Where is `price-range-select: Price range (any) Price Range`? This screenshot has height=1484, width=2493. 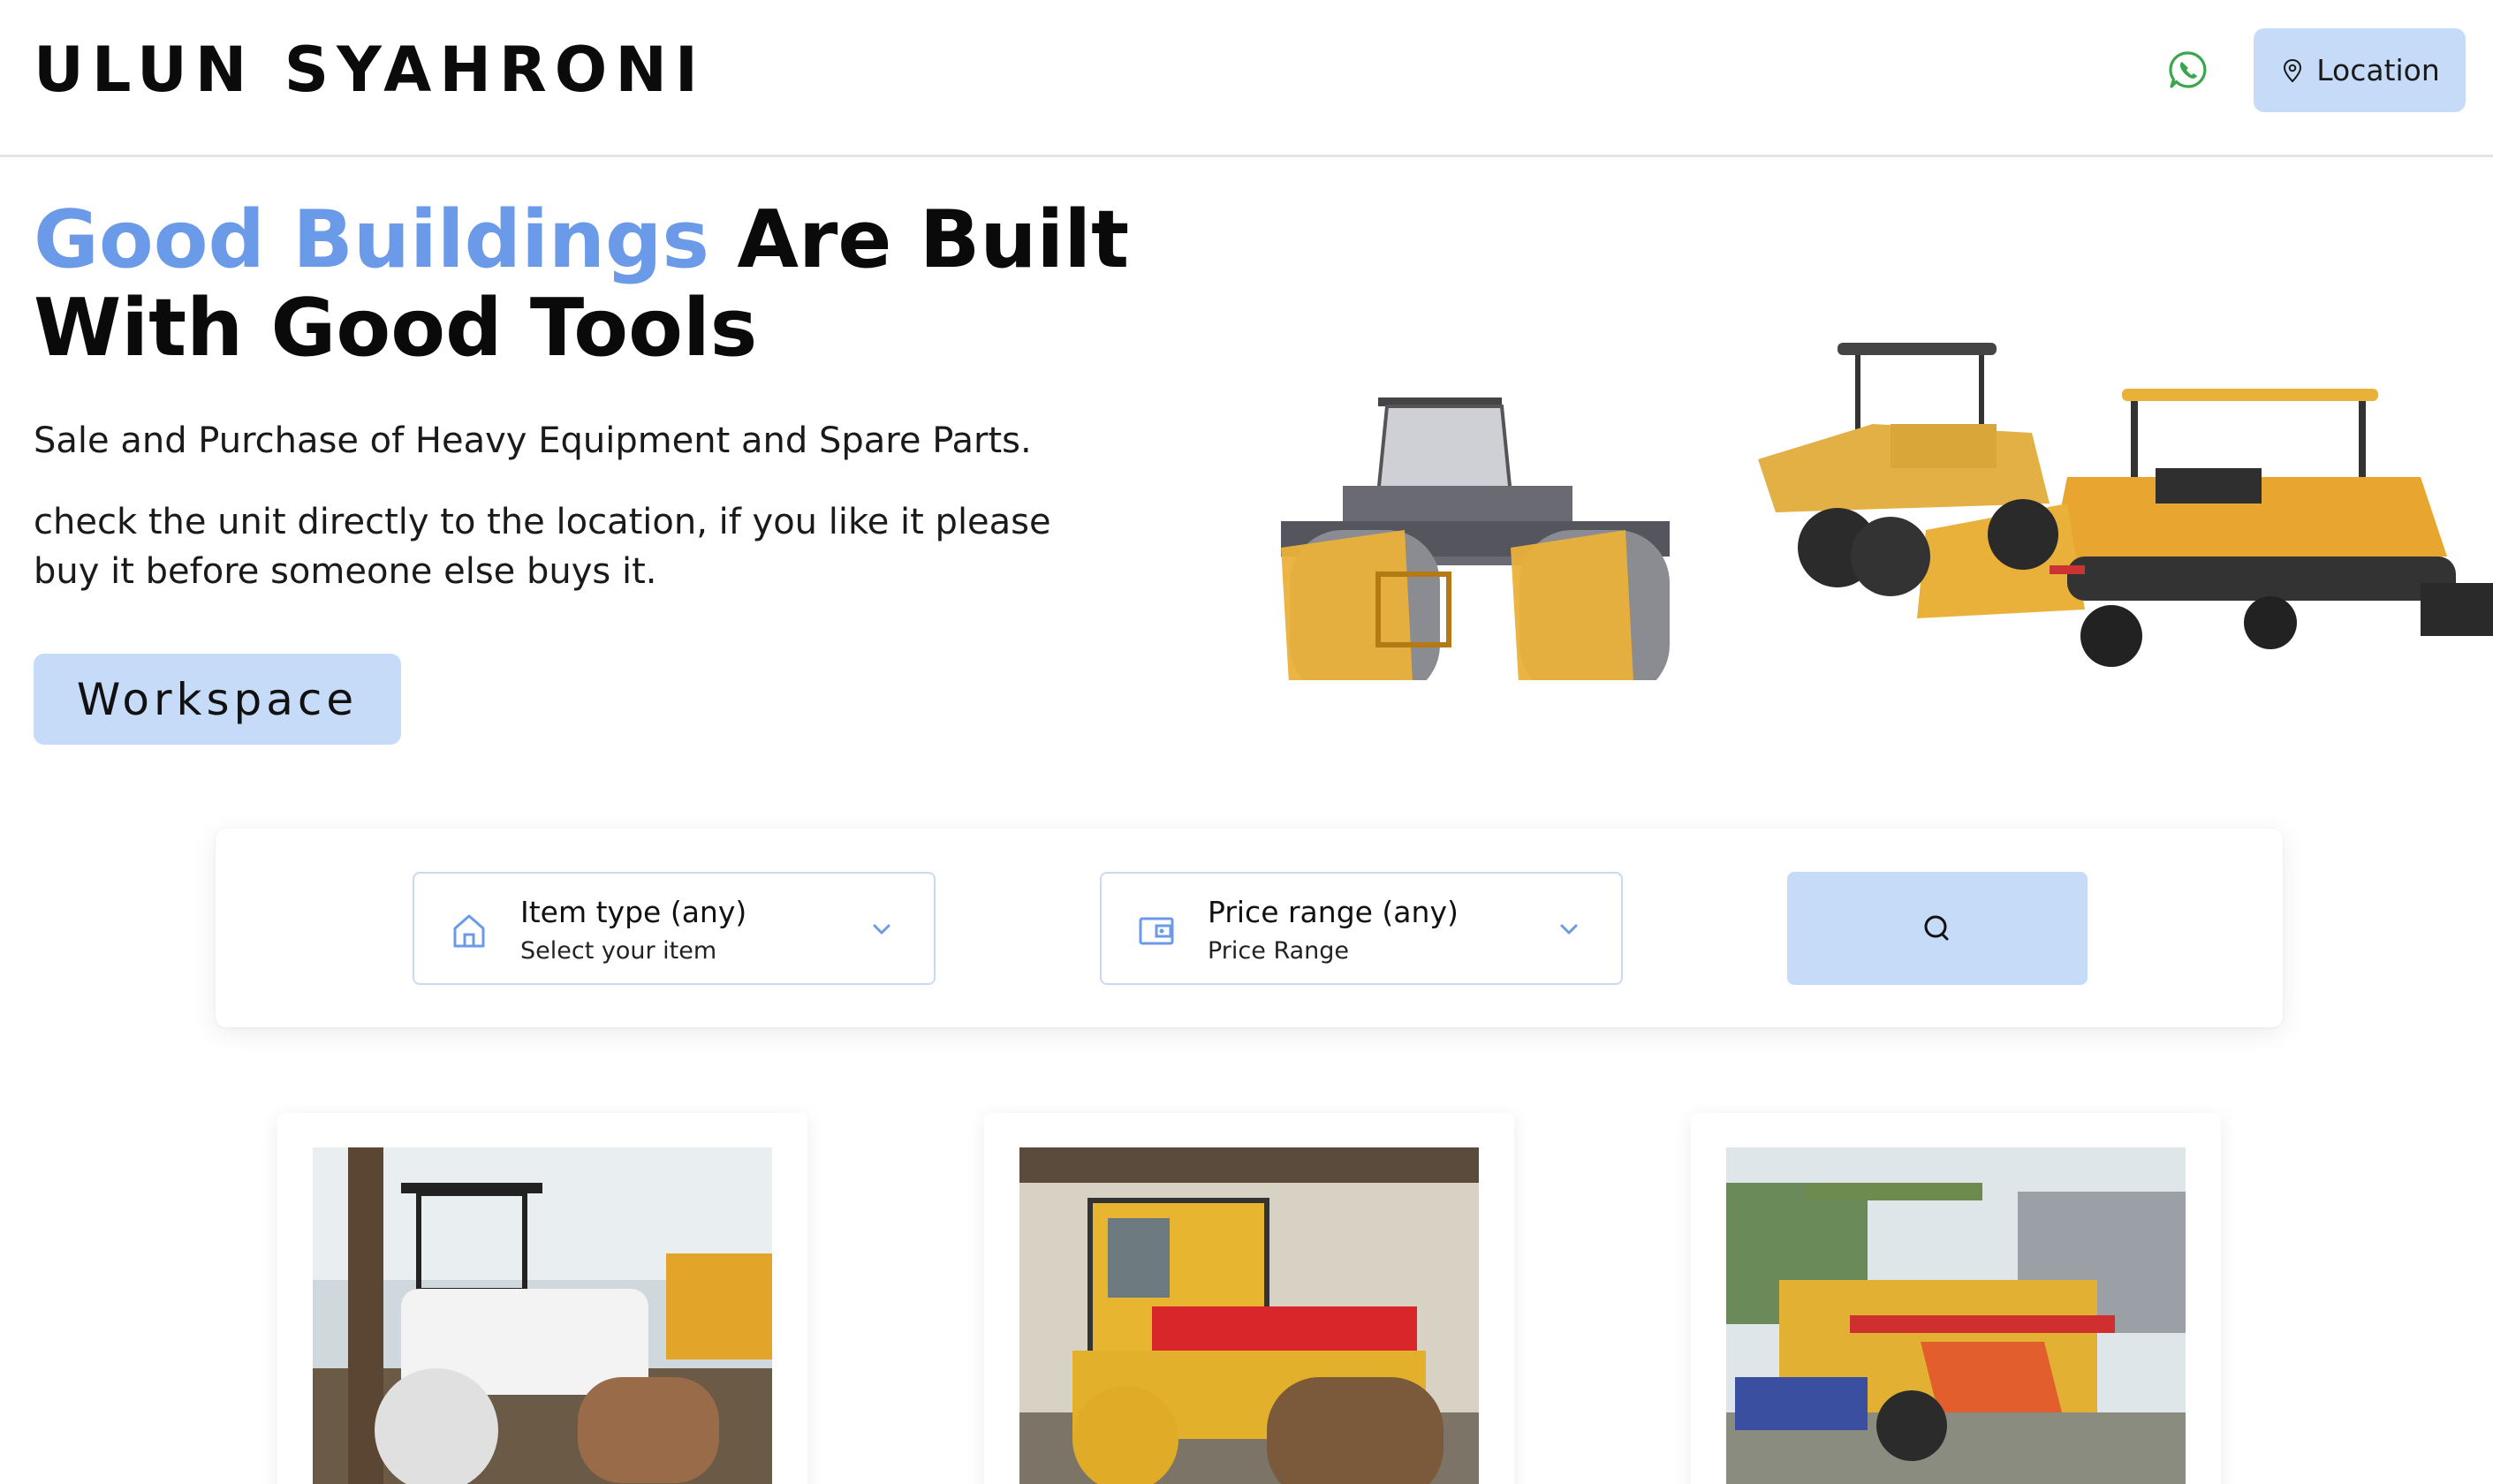
price-range-select: Price range (any) Price Range is located at coordinates (1361, 928).